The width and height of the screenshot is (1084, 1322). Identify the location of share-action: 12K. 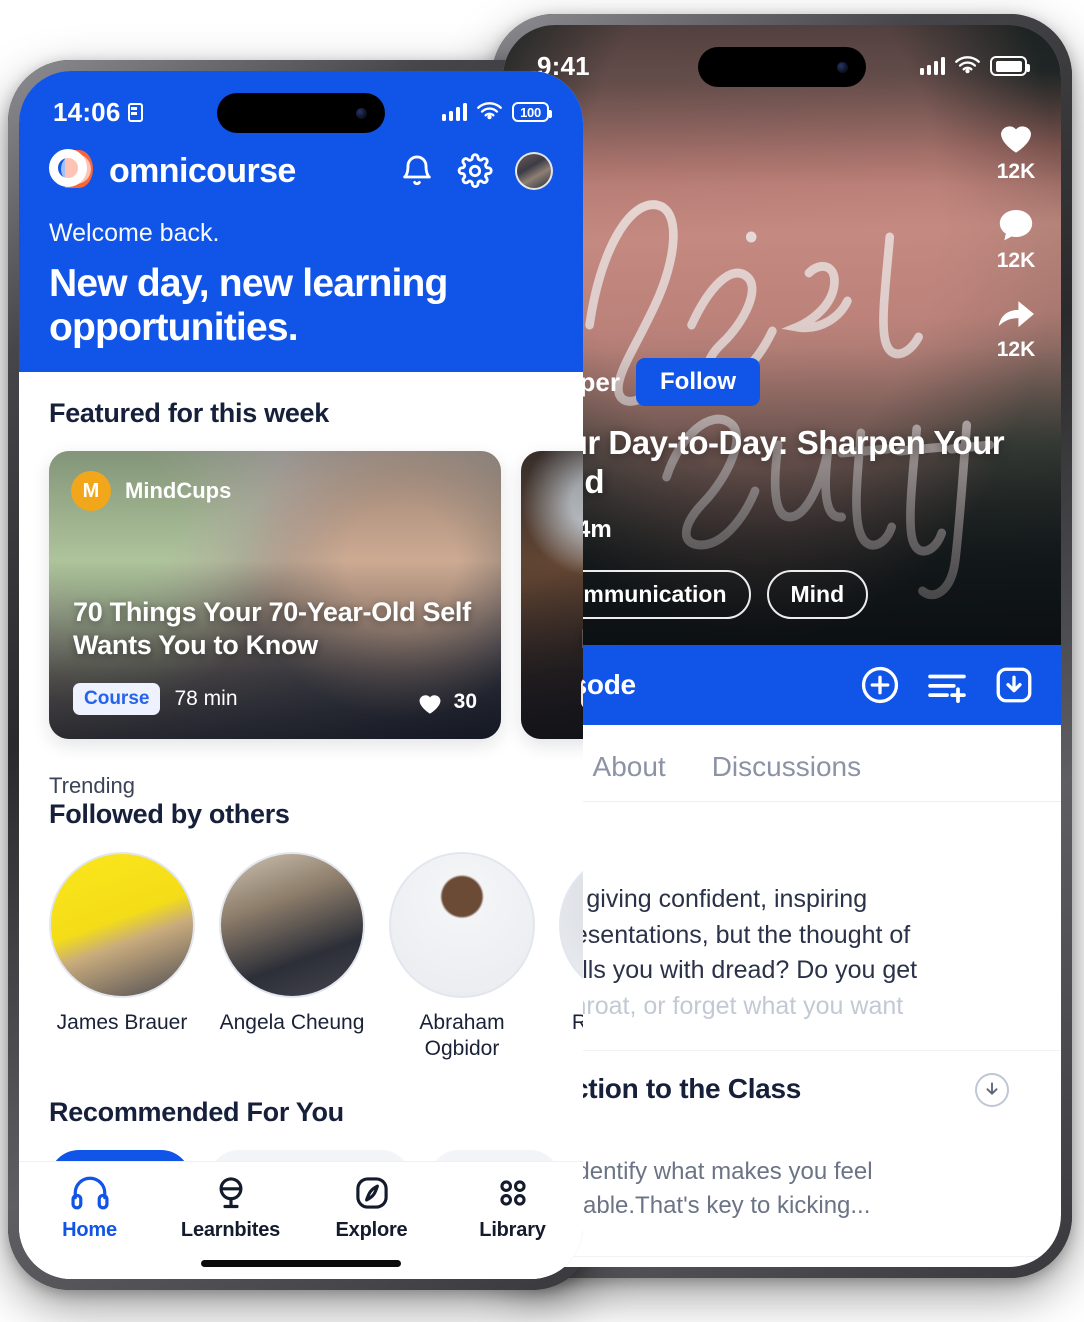
(1016, 328).